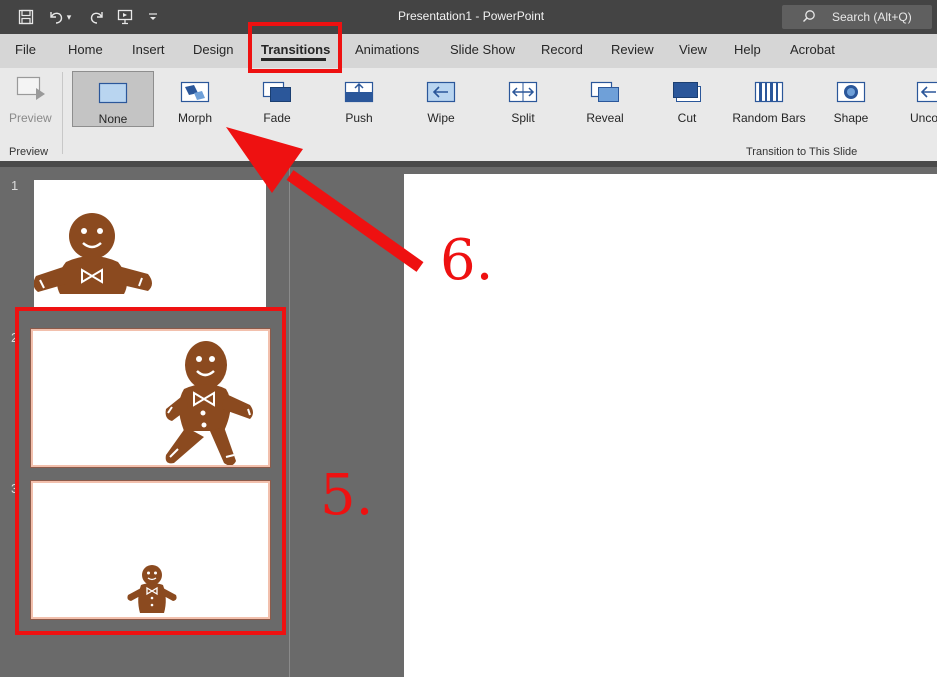 The image size is (937, 677). I want to click on step-5-label: 5., so click(347, 495).